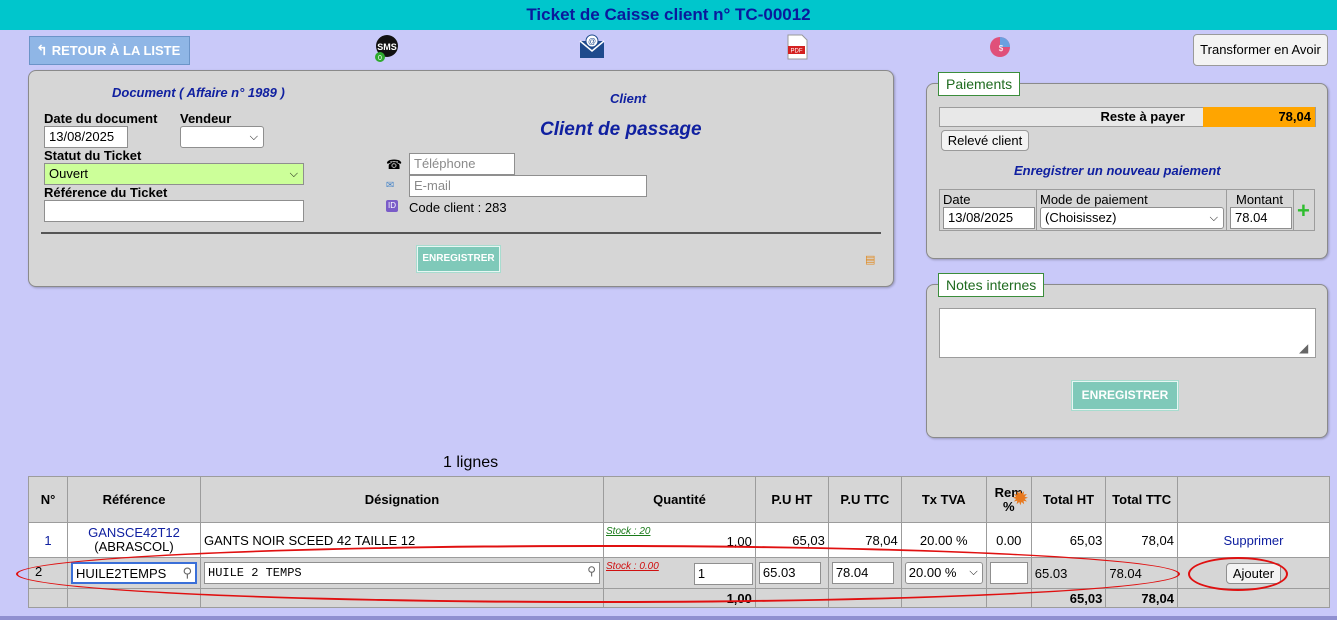 The image size is (1337, 620). What do you see at coordinates (864, 540) in the screenshot?
I see `row1-puttc: 78,04` at bounding box center [864, 540].